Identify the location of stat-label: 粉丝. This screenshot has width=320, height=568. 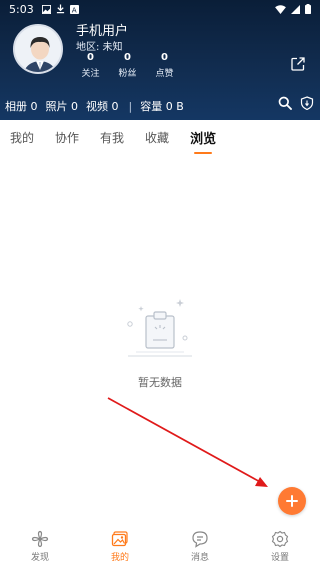
(127, 74).